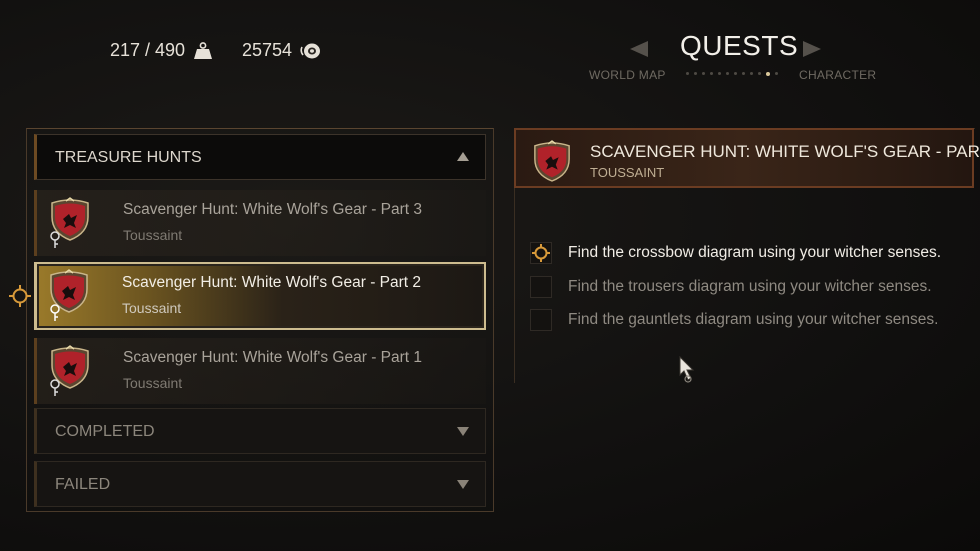 Image resolution: width=980 pixels, height=551 pixels. What do you see at coordinates (105, 431) in the screenshot?
I see `category-label: COMPLETED` at bounding box center [105, 431].